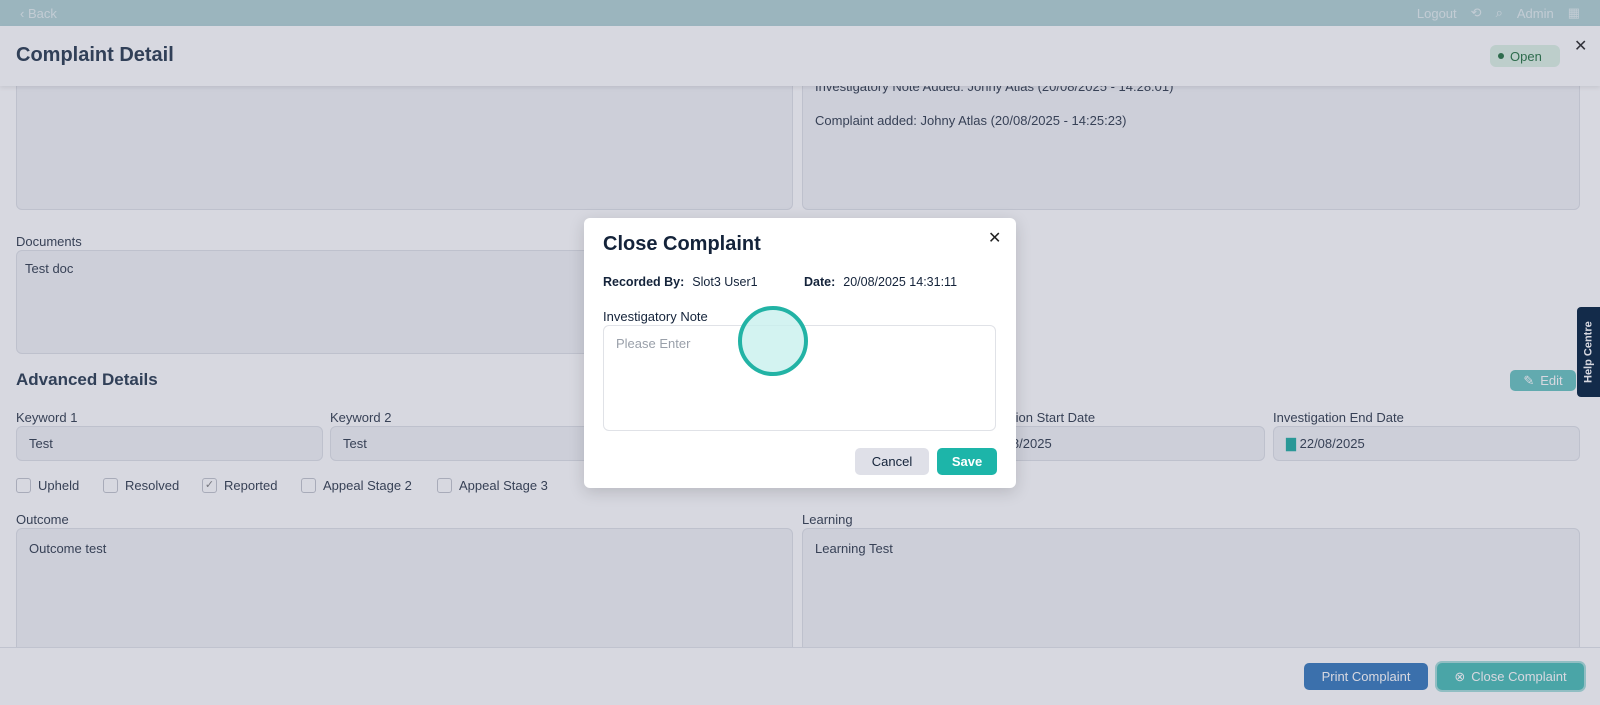  What do you see at coordinates (680, 282) in the screenshot?
I see `recorded-by: Recorded By: Slot3 User1` at bounding box center [680, 282].